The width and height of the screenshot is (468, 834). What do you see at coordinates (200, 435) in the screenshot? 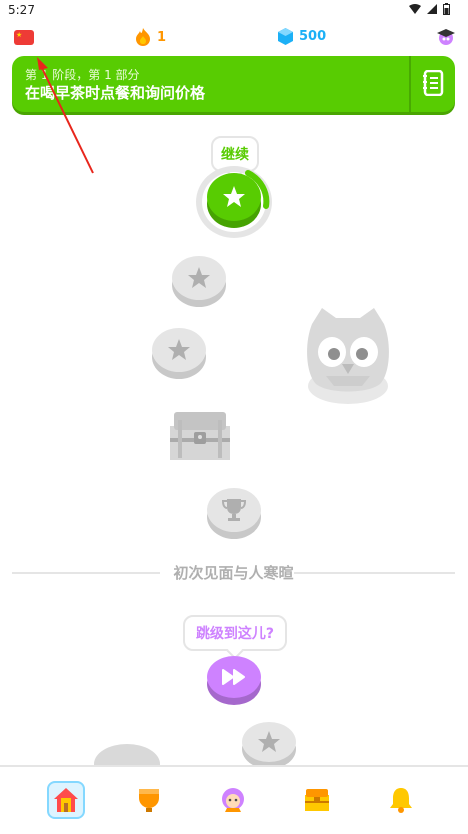
I see `treasure-chest-icon` at bounding box center [200, 435].